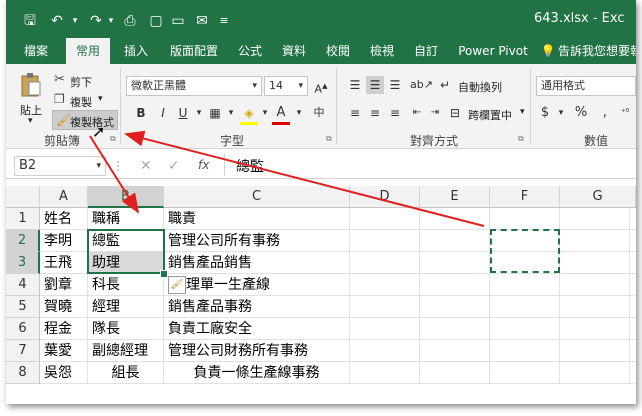 This screenshot has width=642, height=416. I want to click on annotation-arrows, so click(287, 178).